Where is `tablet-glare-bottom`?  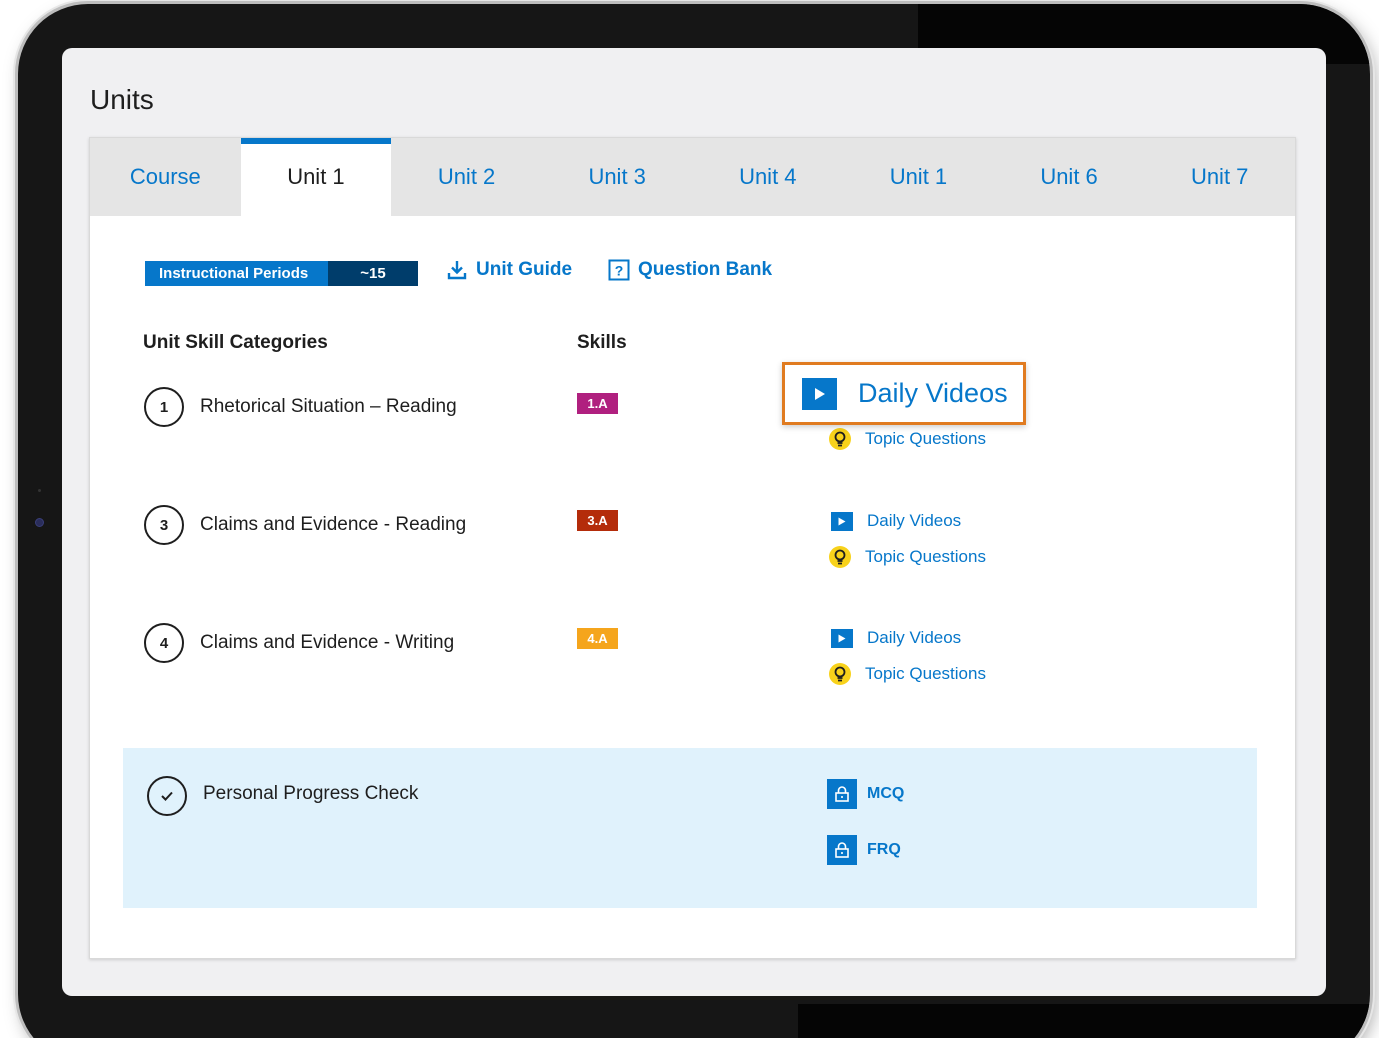 tablet-glare-bottom is located at coordinates (1084, 1021).